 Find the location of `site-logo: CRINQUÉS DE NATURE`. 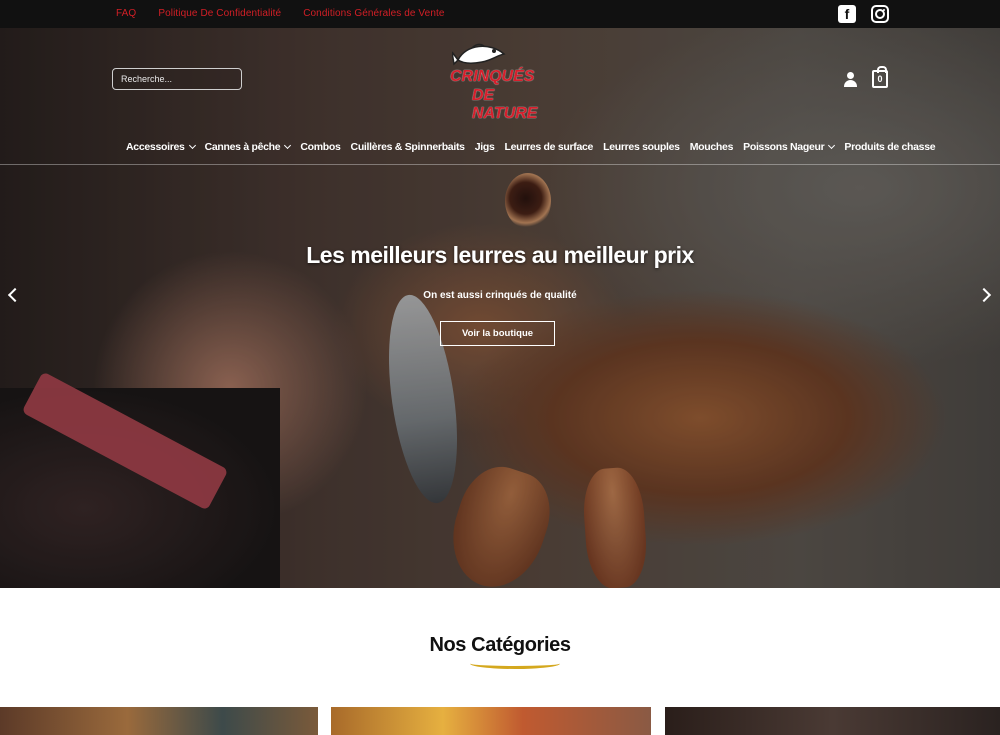

site-logo: CRINQUÉS DE NATURE is located at coordinates (495, 80).